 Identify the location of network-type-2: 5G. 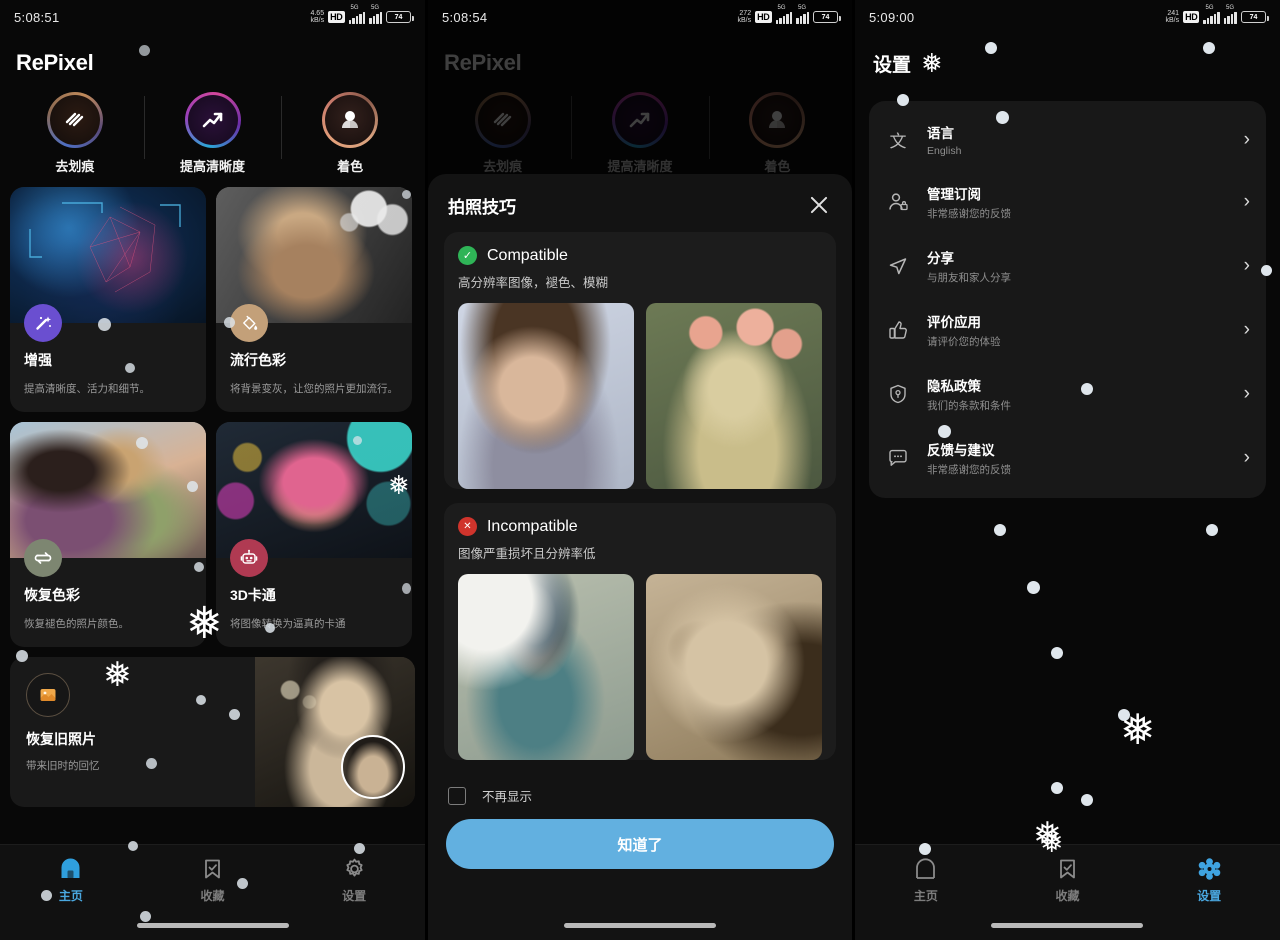
(802, 7).